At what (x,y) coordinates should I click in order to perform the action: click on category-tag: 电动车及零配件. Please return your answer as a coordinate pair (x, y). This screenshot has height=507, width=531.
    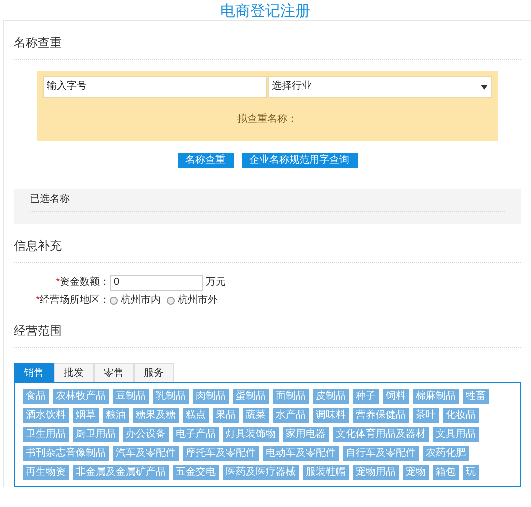
    Looking at the image, I should click on (301, 453).